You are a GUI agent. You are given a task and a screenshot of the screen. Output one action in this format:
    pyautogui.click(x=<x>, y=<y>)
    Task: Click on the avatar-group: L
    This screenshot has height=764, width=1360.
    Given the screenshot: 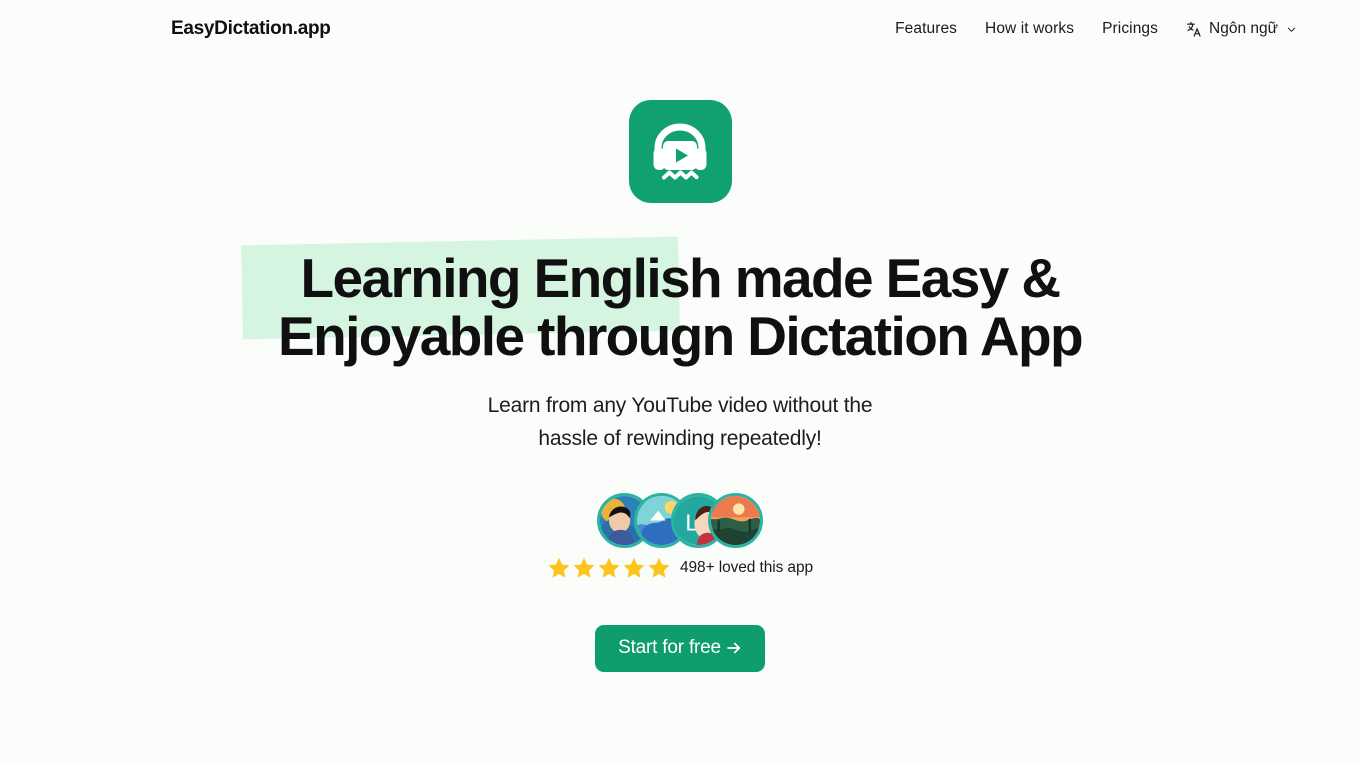 What is the action you would take?
    pyautogui.click(x=680, y=521)
    